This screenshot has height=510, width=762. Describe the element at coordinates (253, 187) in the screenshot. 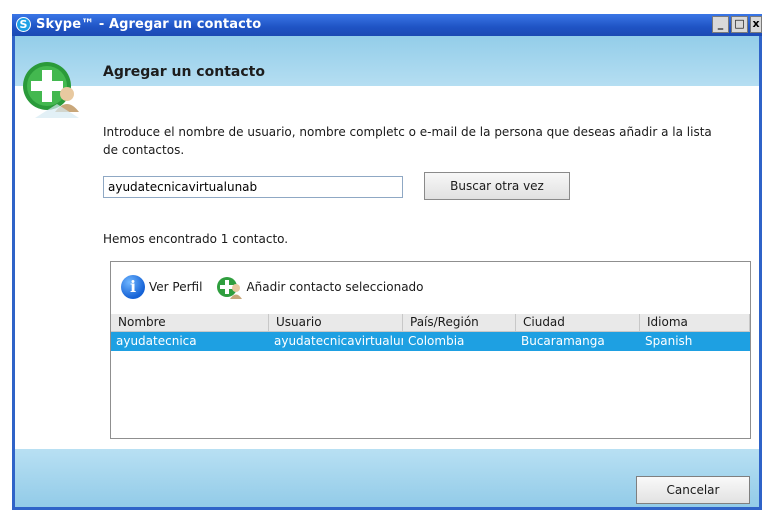

I see `search-input` at that location.